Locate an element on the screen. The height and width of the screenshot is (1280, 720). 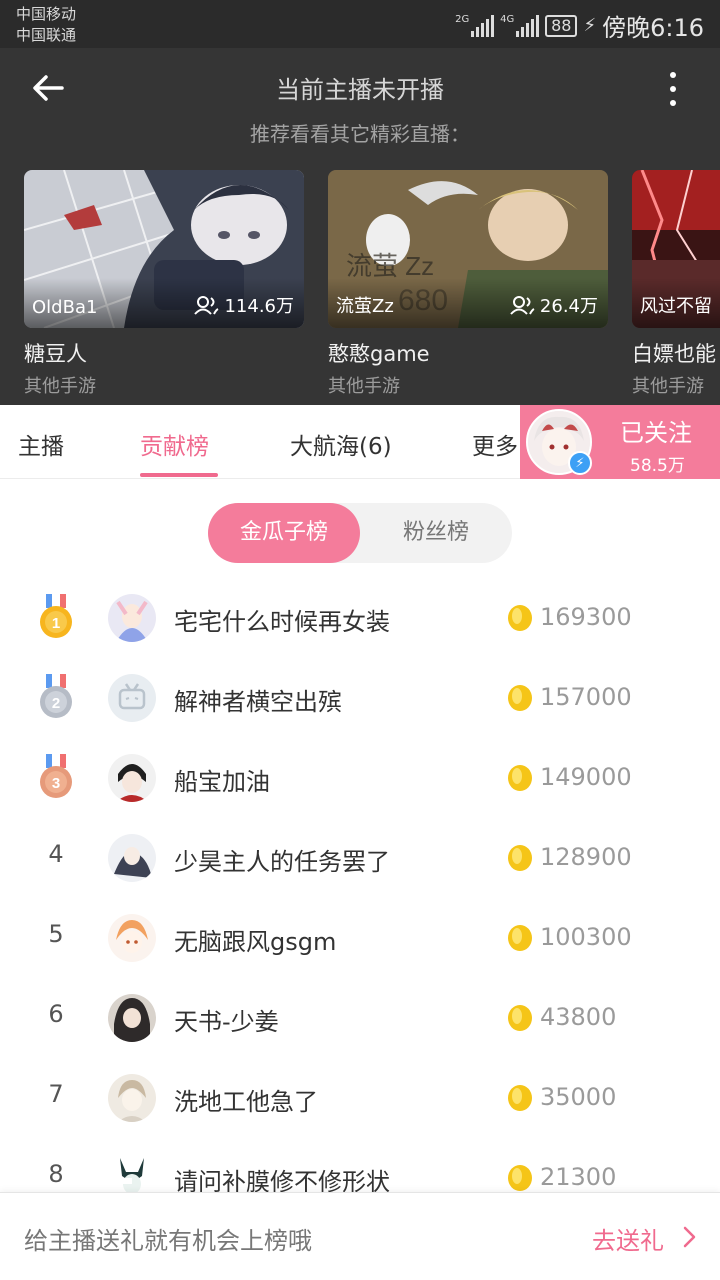
recommend-card: 风过不留 白嫖也能 其他手游 is located at coordinates (676, 284).